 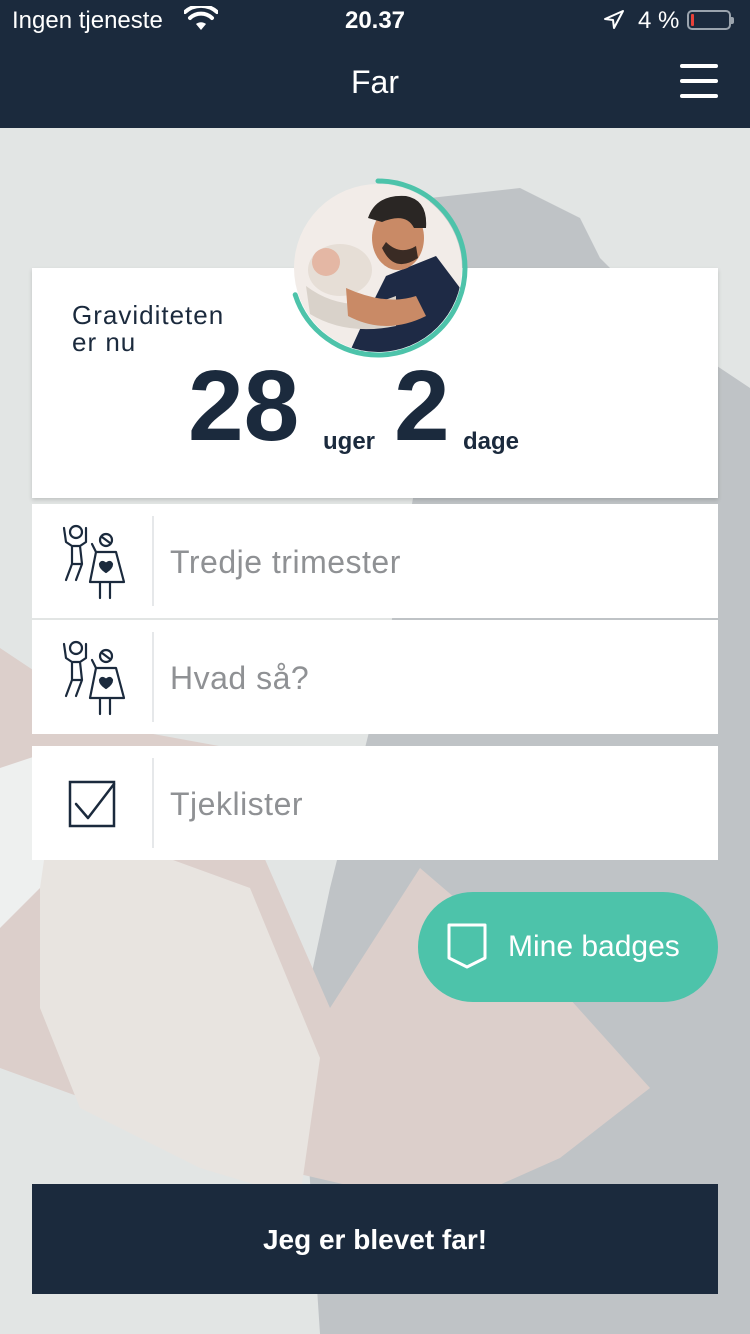 I want to click on menu-item-hvad-saa: Hvad så?, so click(x=375, y=677).